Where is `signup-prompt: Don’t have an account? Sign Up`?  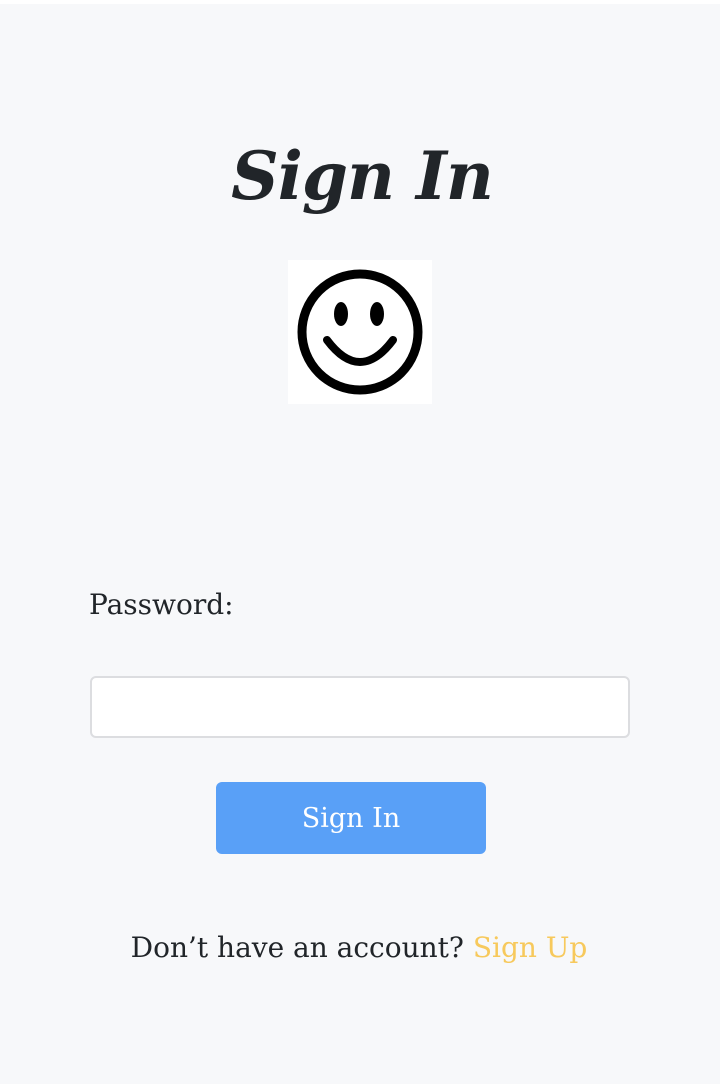 signup-prompt: Don’t have an account? Sign Up is located at coordinates (359, 948).